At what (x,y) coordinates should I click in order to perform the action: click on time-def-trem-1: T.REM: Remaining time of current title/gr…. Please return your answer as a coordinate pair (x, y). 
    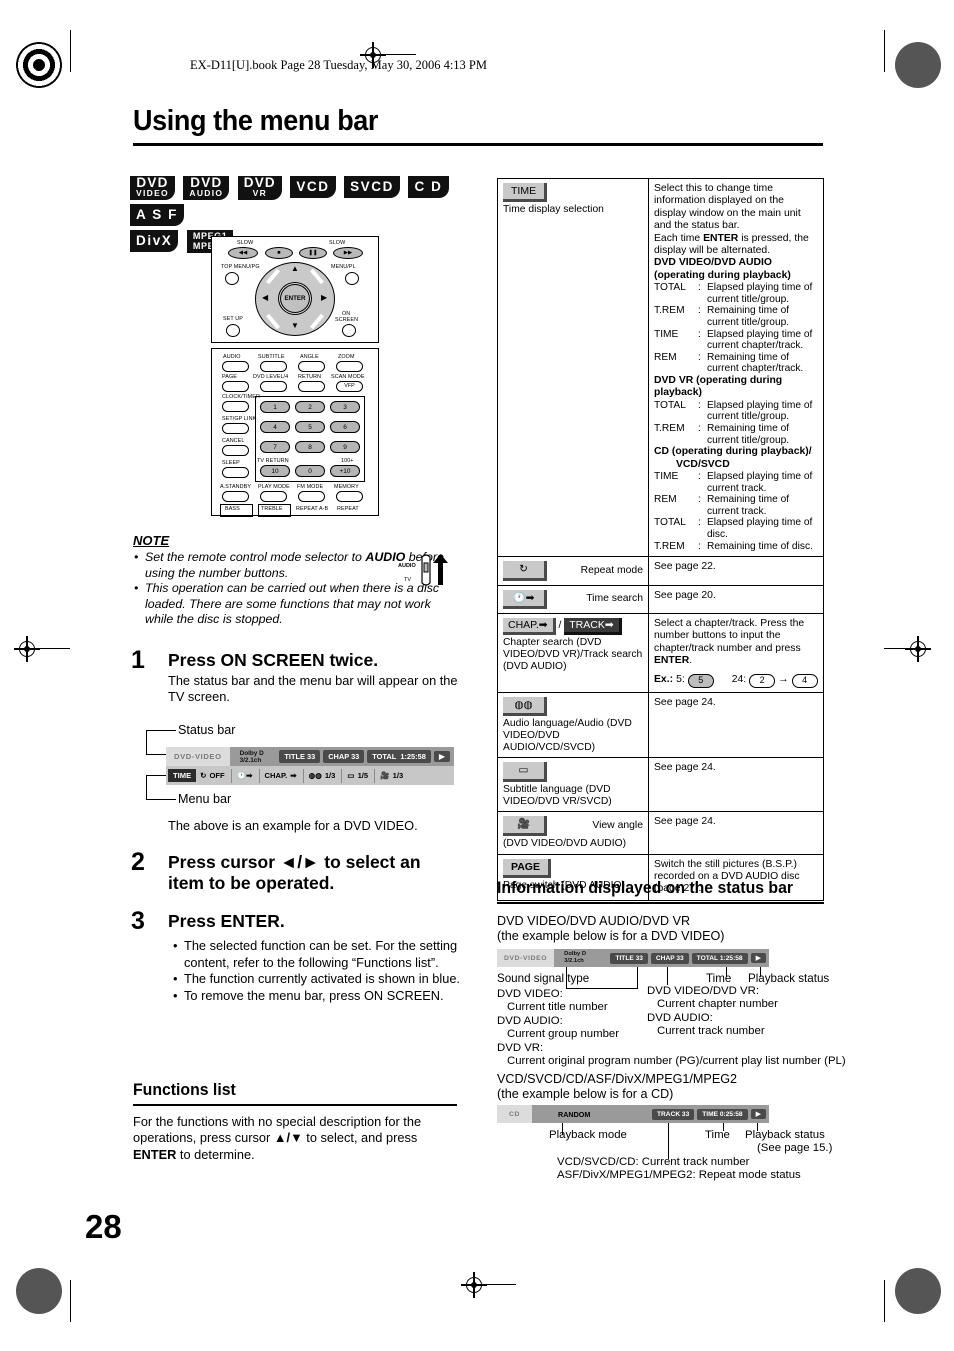
    Looking at the image, I should click on (736, 316).